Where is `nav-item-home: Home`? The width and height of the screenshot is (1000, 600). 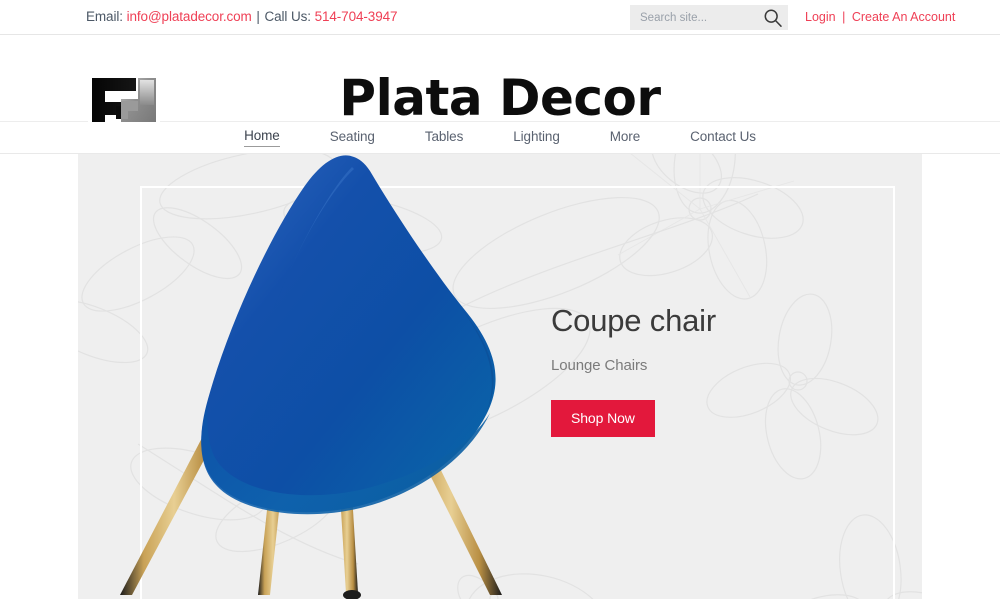 nav-item-home: Home is located at coordinates (262, 137).